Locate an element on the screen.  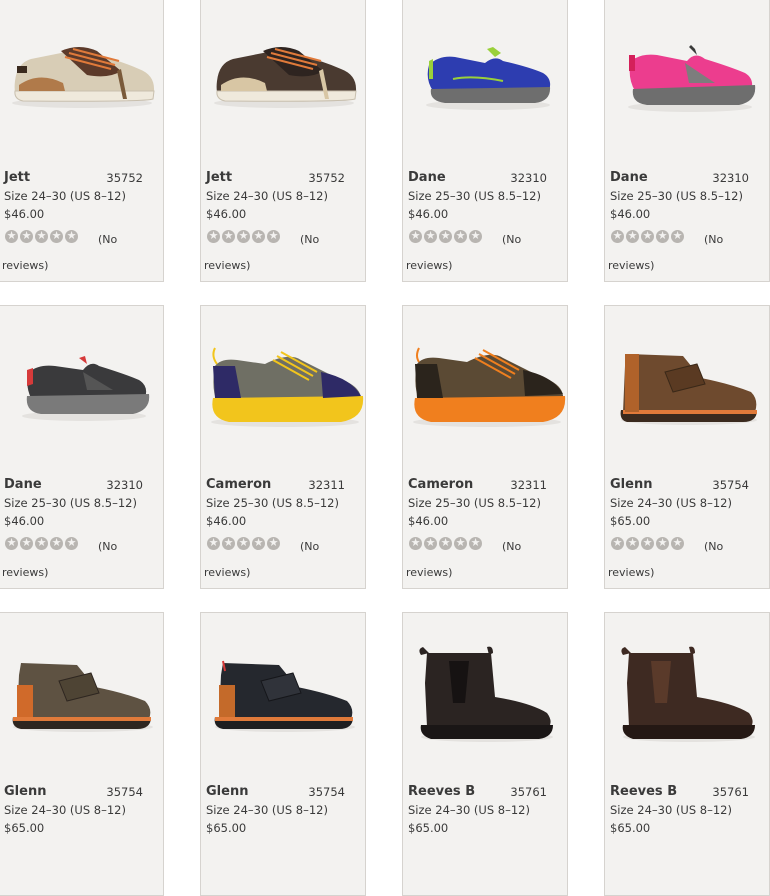
product-sku: 32311 is located at coordinates (326, 485).